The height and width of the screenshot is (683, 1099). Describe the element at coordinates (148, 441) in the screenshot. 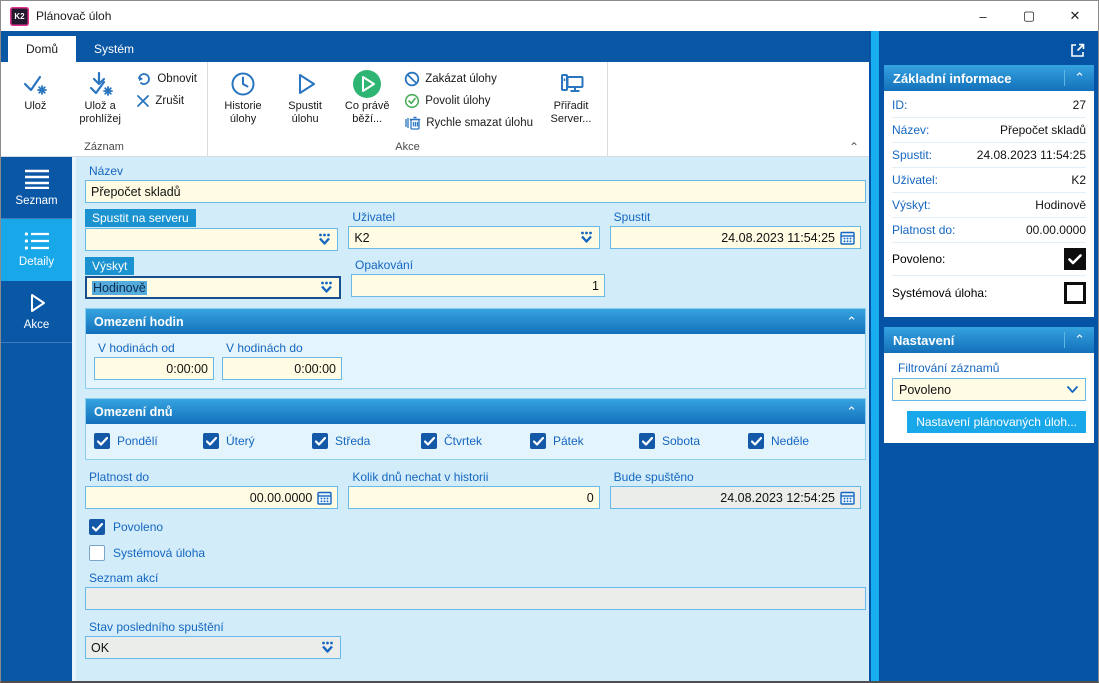

I see `day-monday: Pondělí` at that location.